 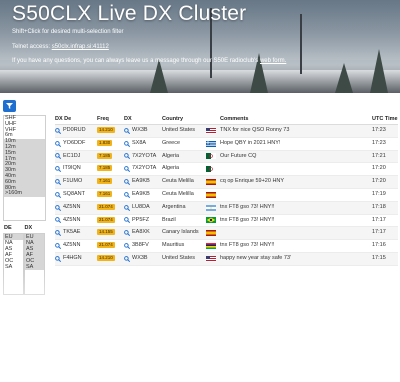 What do you see at coordinates (184, 119) in the screenshot?
I see `col-country: Country` at bounding box center [184, 119].